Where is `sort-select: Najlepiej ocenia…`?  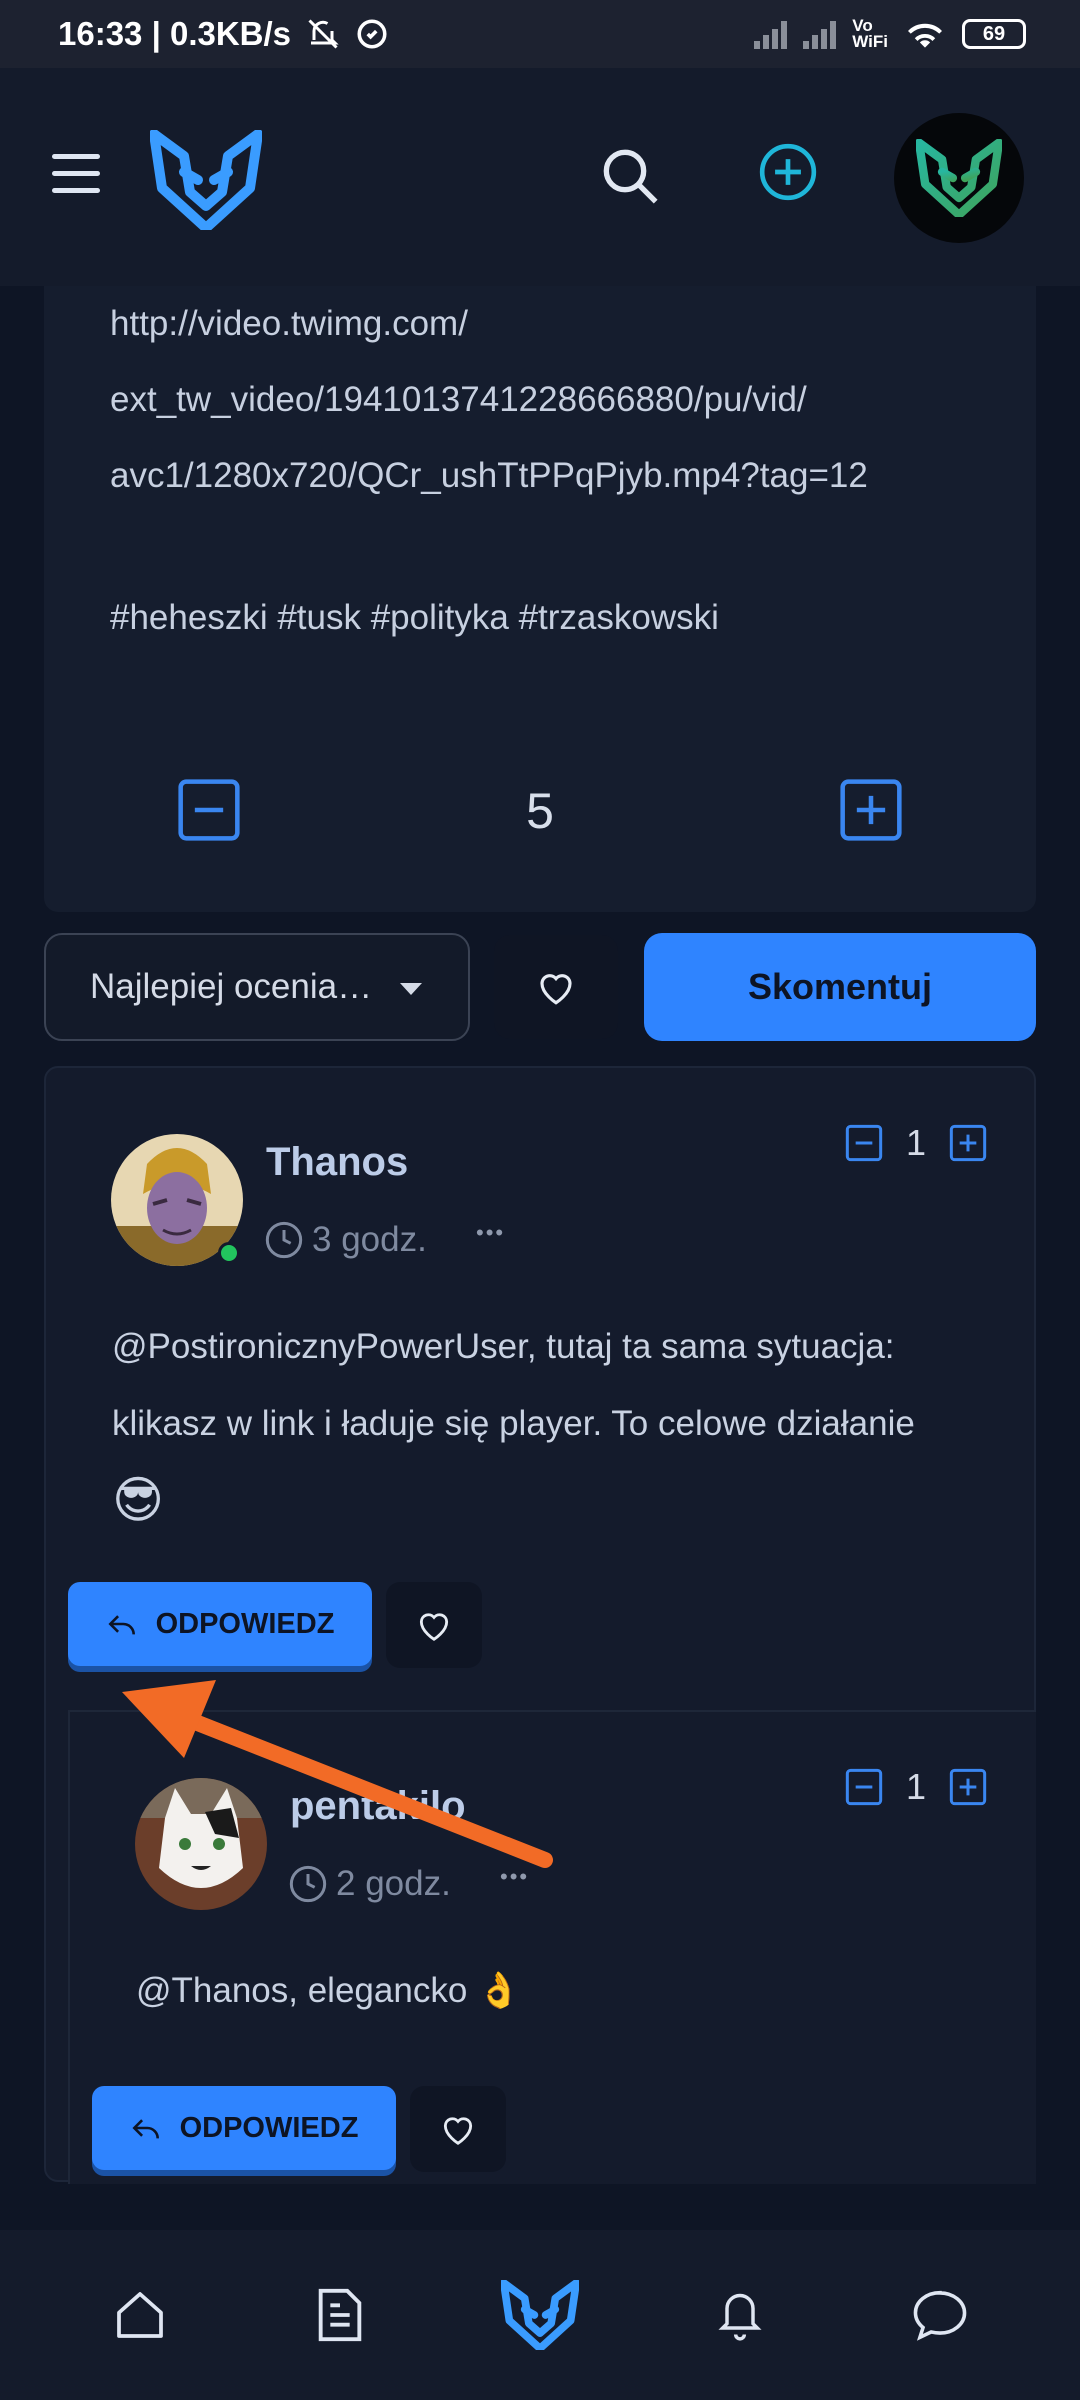 sort-select: Najlepiej ocenia… is located at coordinates (257, 987).